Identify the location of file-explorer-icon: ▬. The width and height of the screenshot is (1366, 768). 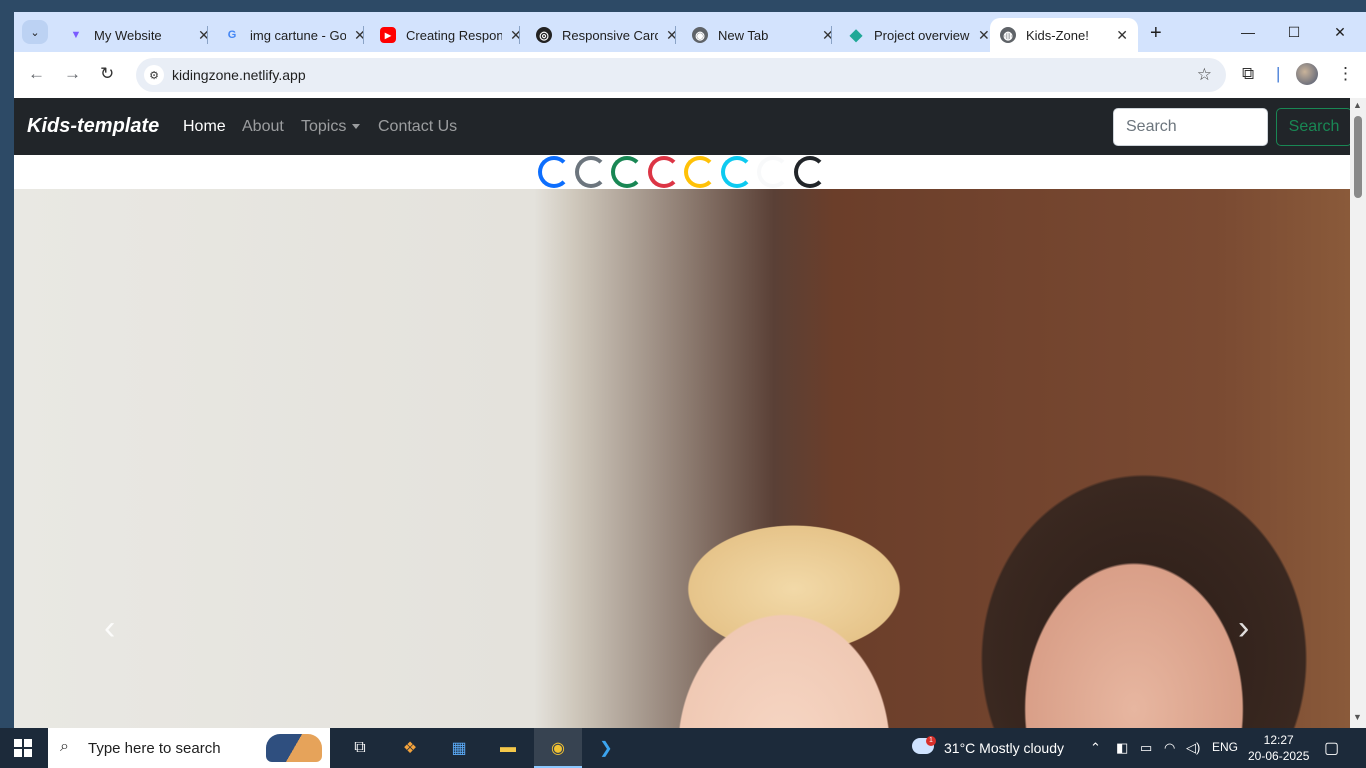
(508, 748).